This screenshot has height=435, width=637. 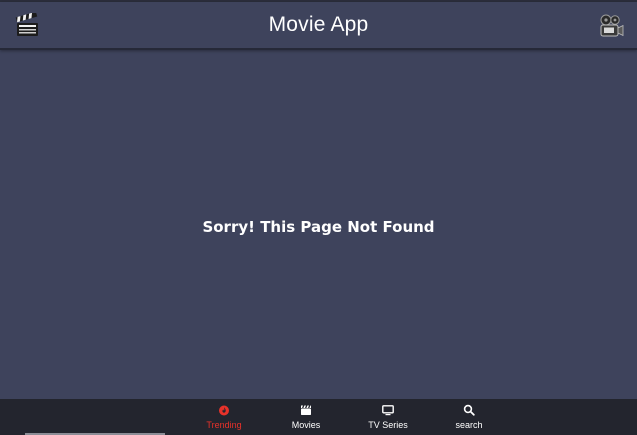 What do you see at coordinates (469, 410) in the screenshot?
I see `search-icon` at bounding box center [469, 410].